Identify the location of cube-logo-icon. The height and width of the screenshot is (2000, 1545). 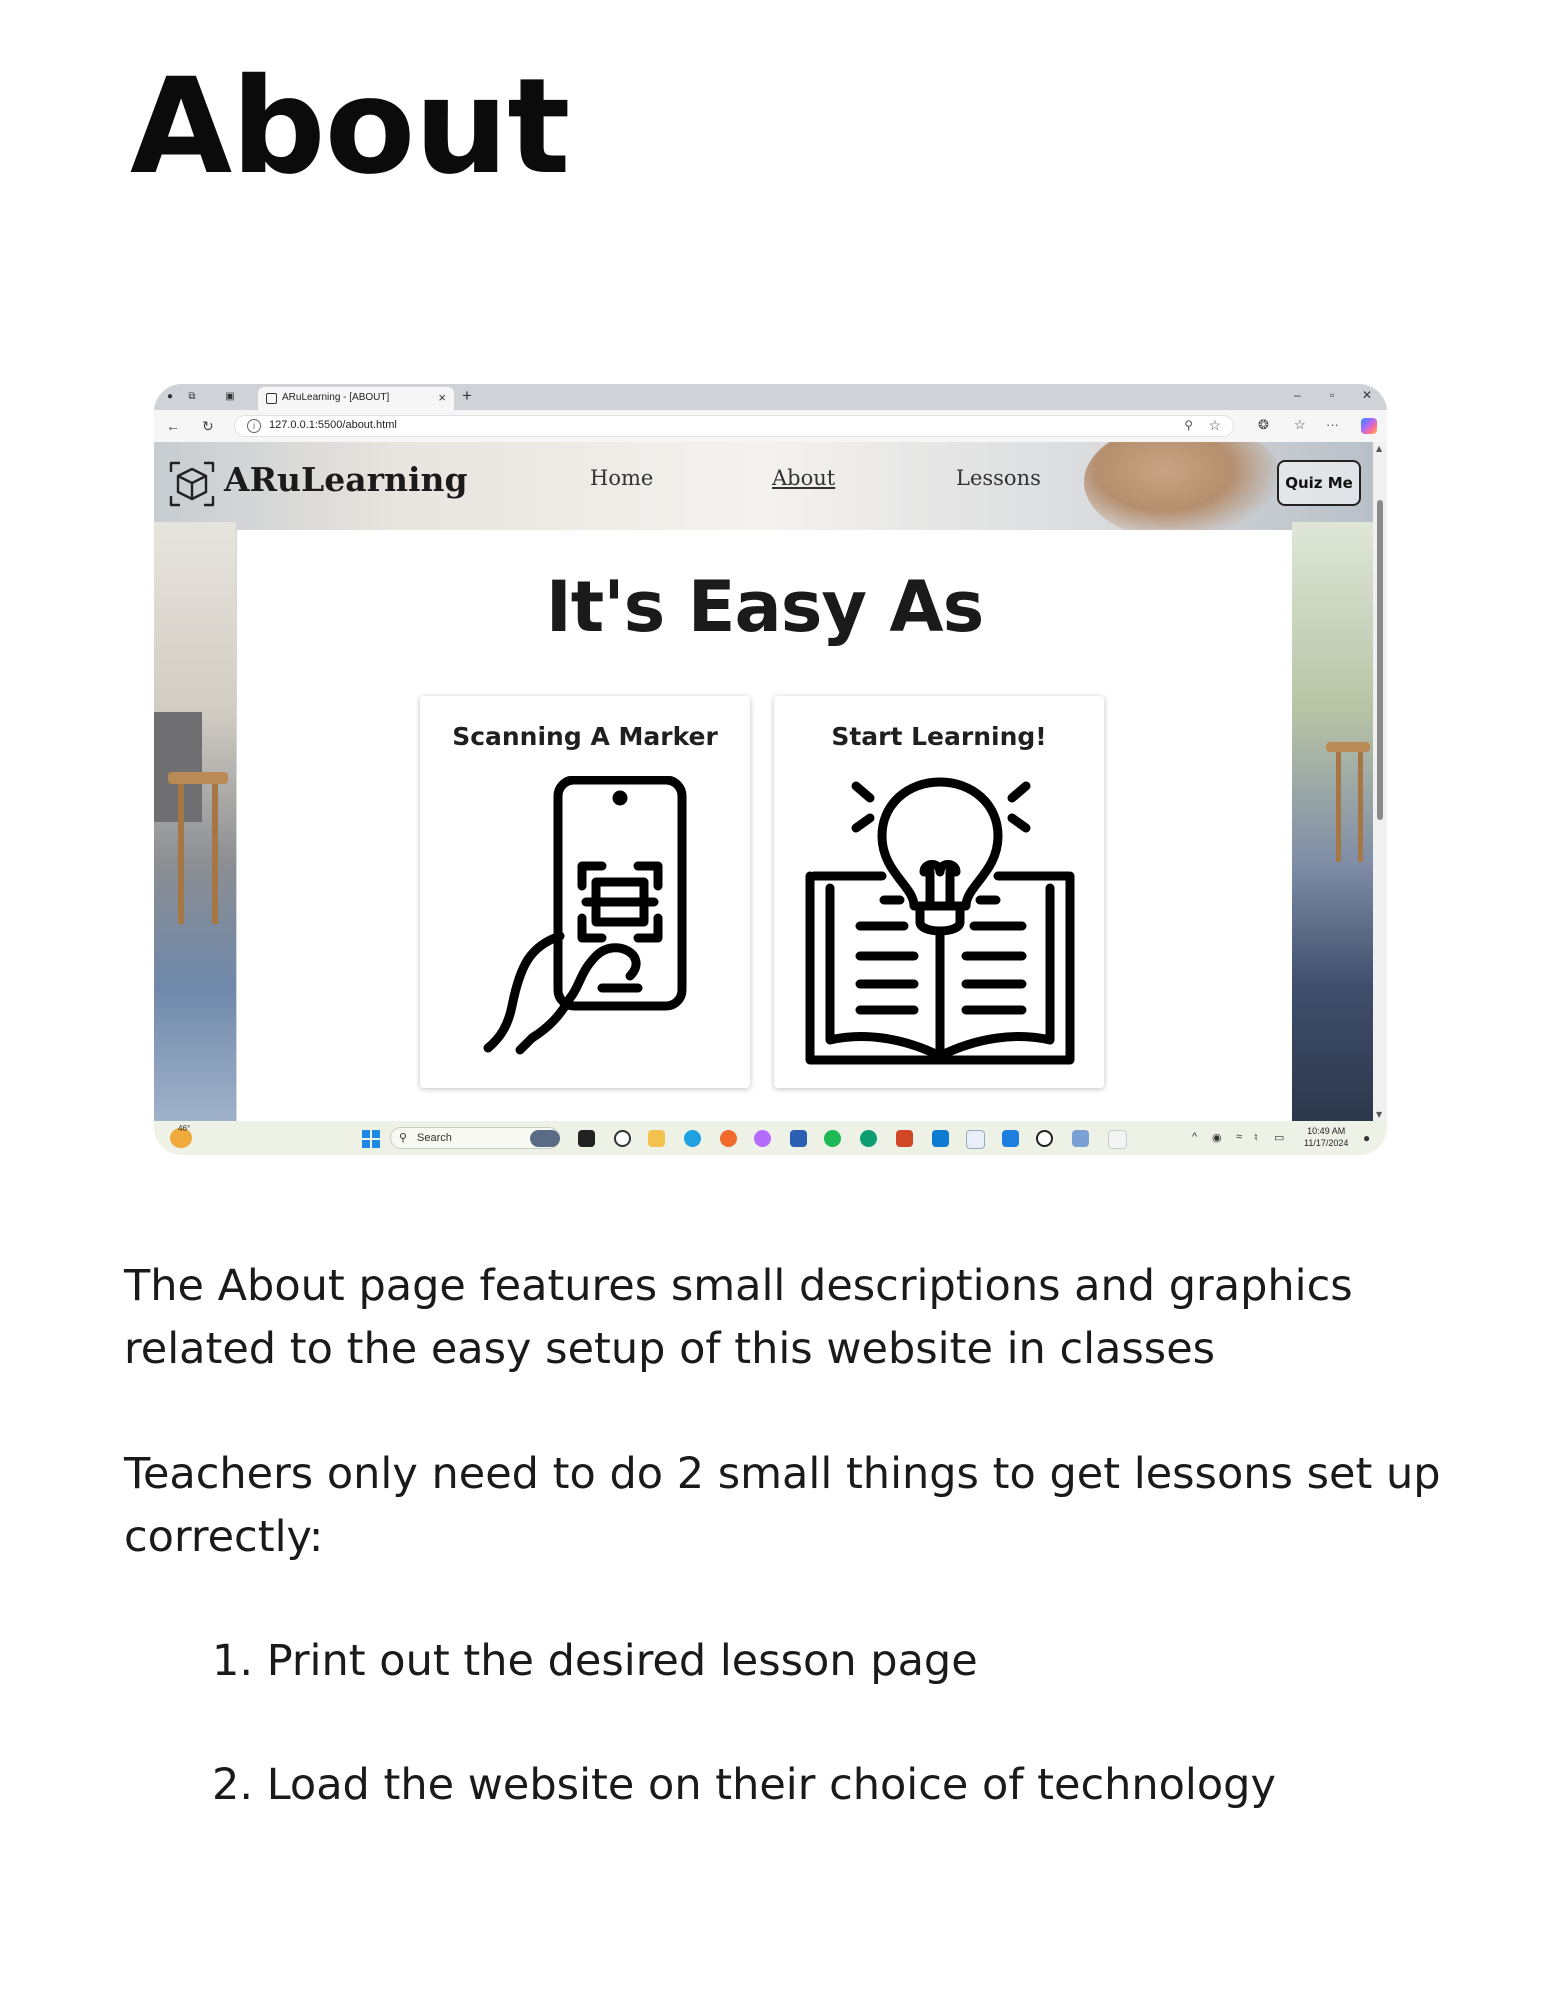
(192, 484).